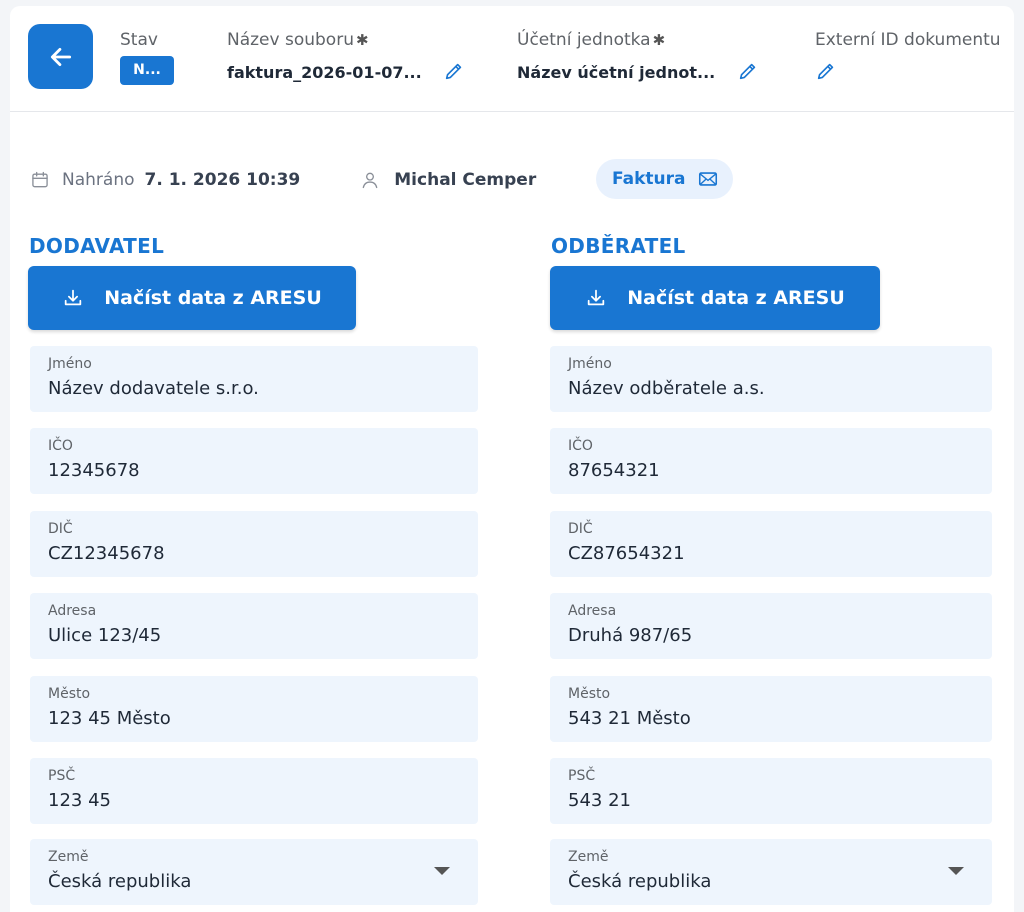 The image size is (1024, 912). I want to click on edit-filename-pencil-icon, so click(455, 72).